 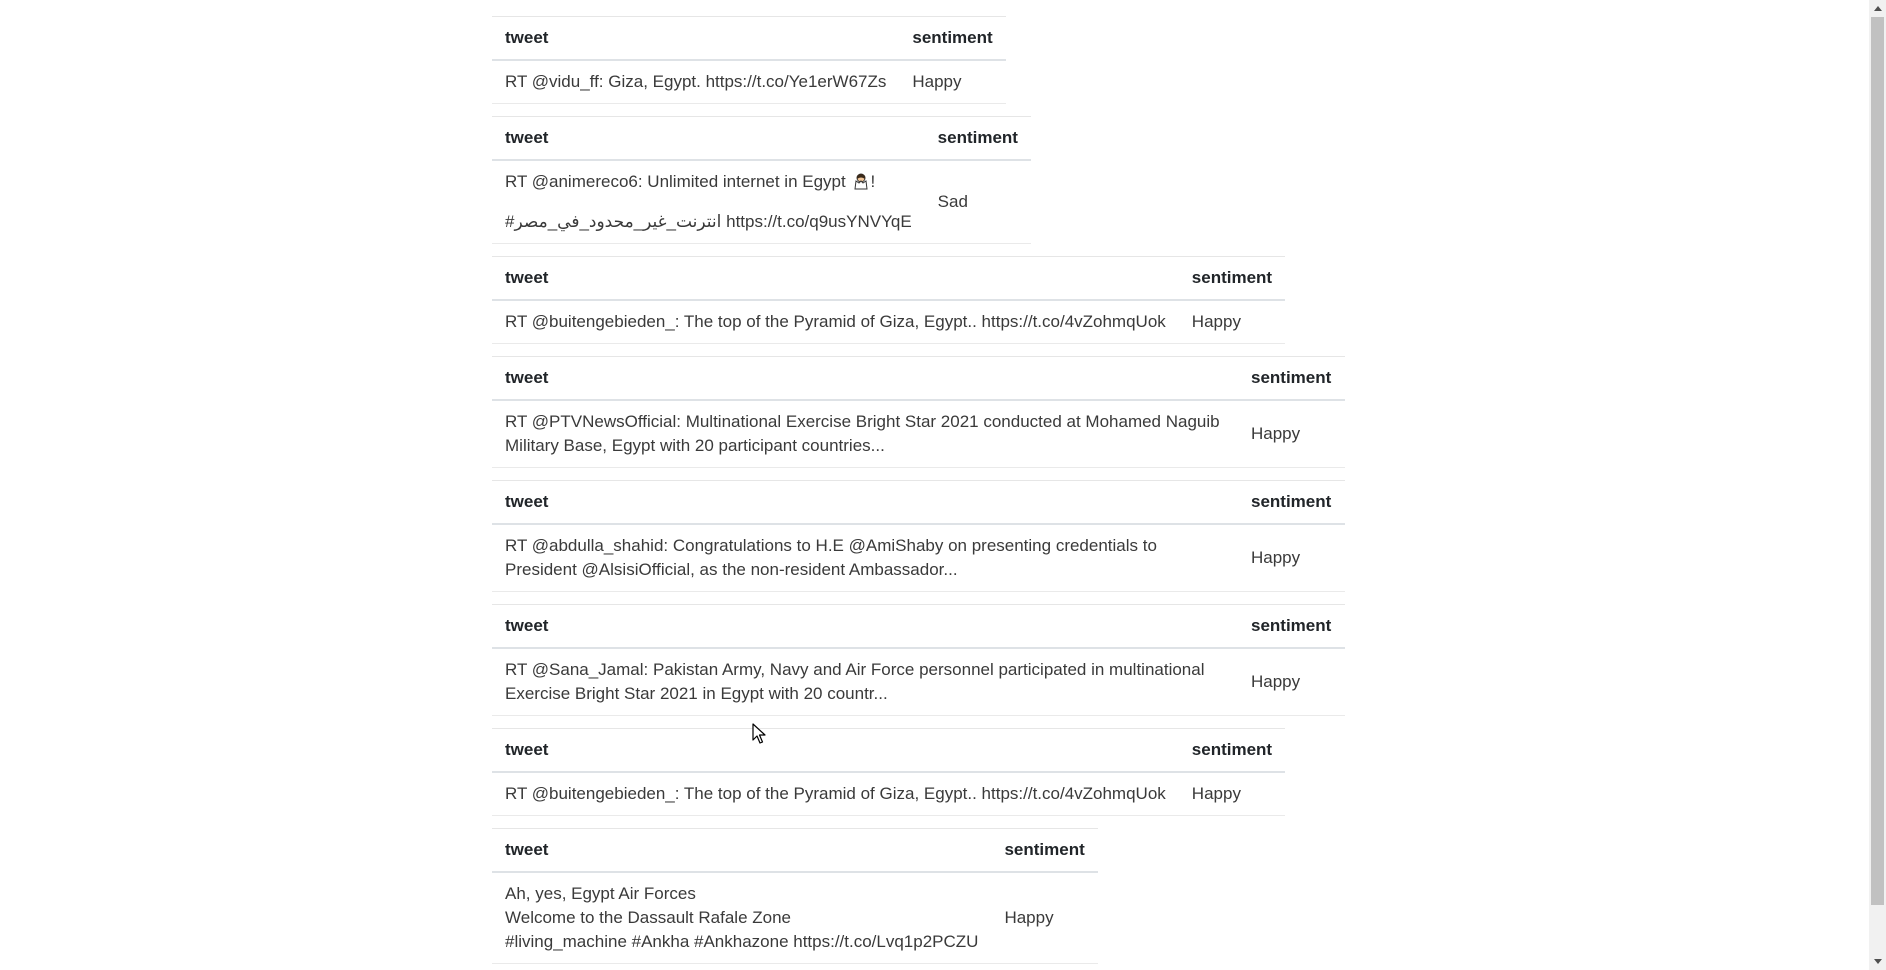 I want to click on person-gesturing-icon, so click(x=861, y=181).